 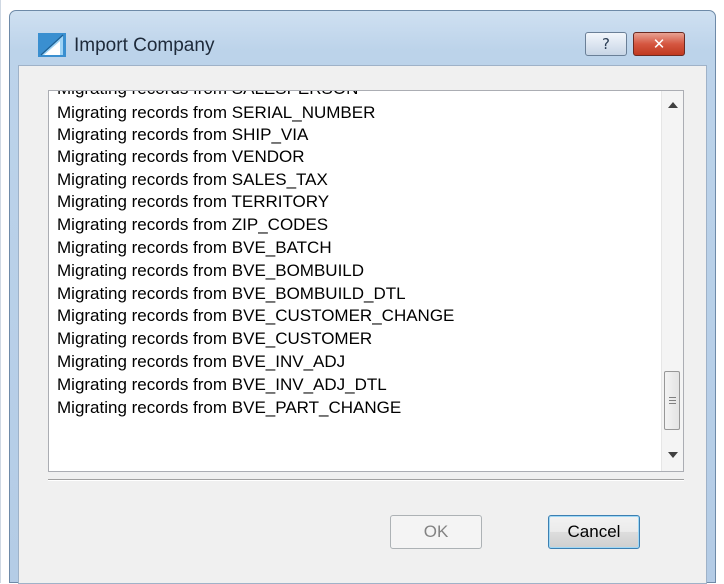 I want to click on desktop-edge, so click(x=0, y=291).